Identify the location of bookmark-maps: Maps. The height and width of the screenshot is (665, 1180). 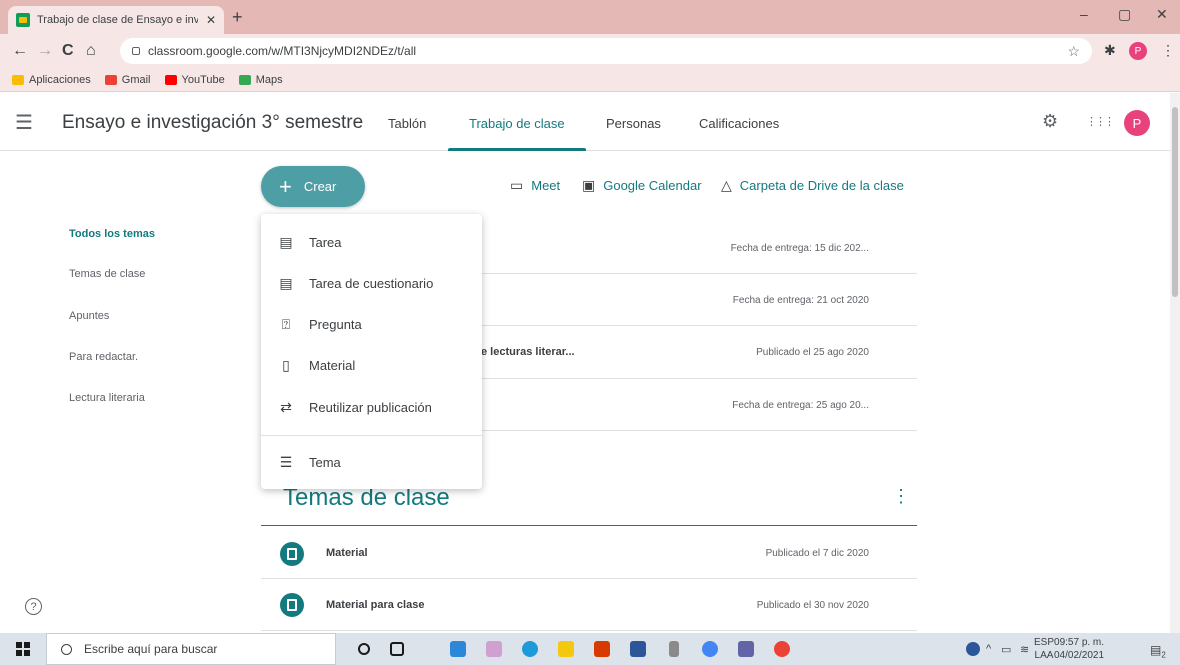
(260, 80).